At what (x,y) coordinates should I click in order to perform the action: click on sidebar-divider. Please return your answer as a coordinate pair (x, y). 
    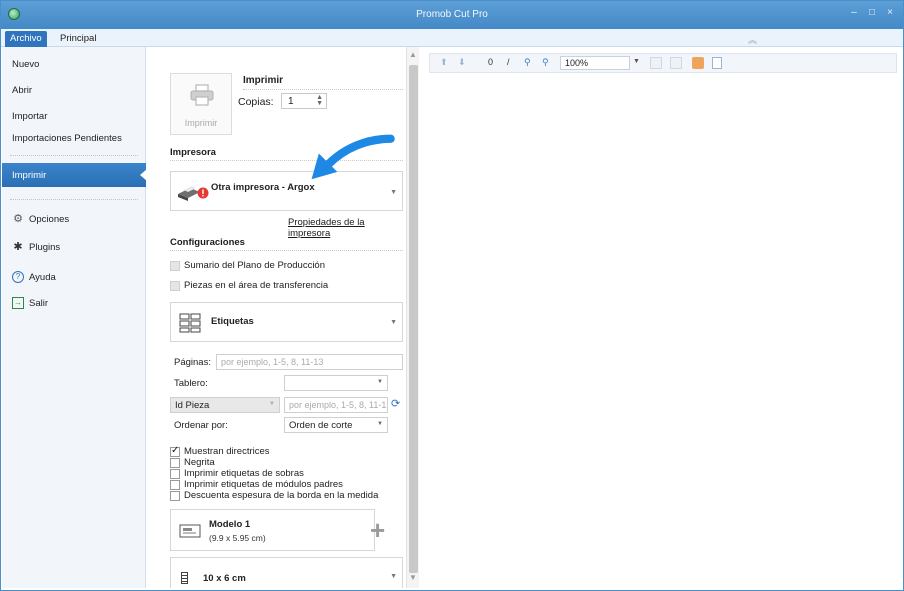
    Looking at the image, I should click on (74, 155).